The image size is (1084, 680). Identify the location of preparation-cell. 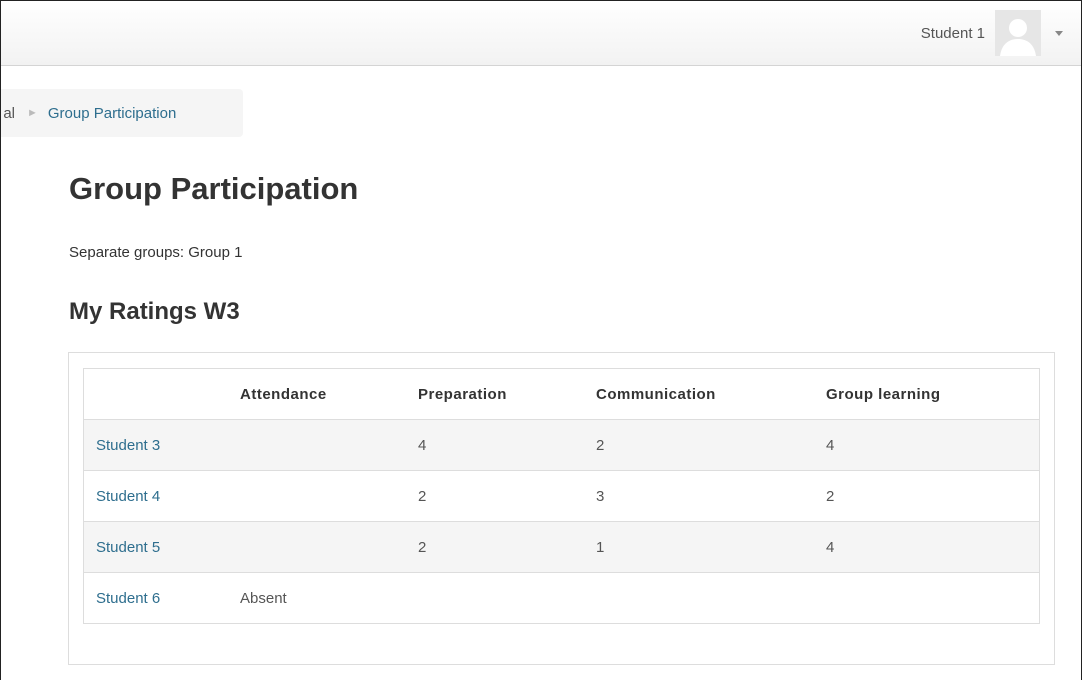
(495, 598).